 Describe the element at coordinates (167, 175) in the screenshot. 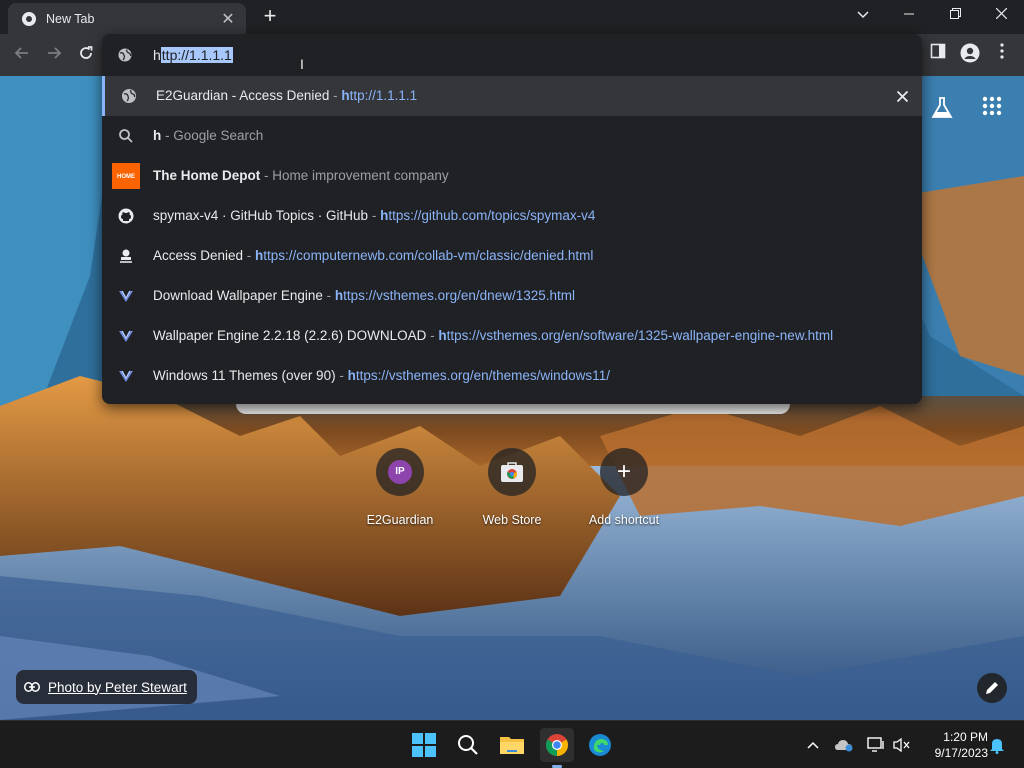

I see `title-prefix: The` at that location.